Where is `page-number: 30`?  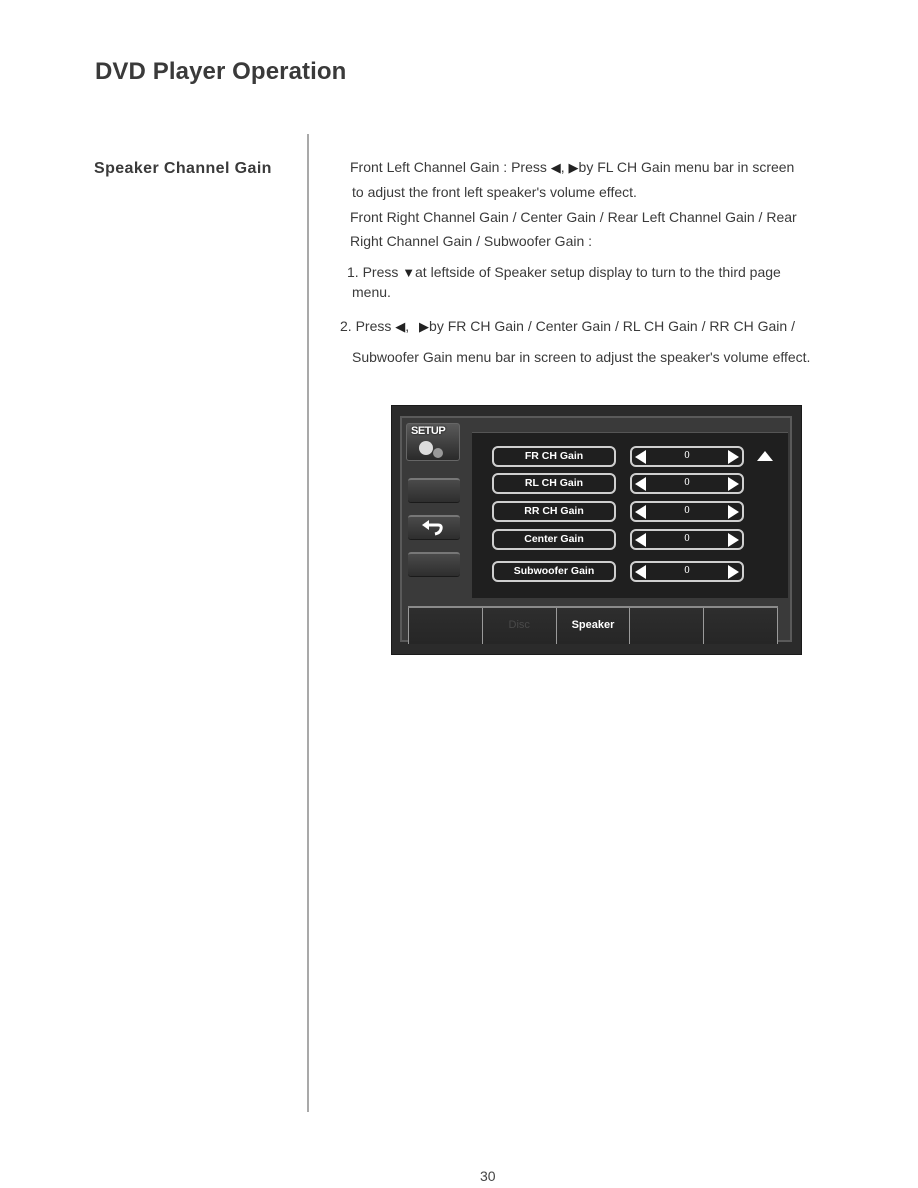 page-number: 30 is located at coordinates (488, 1176).